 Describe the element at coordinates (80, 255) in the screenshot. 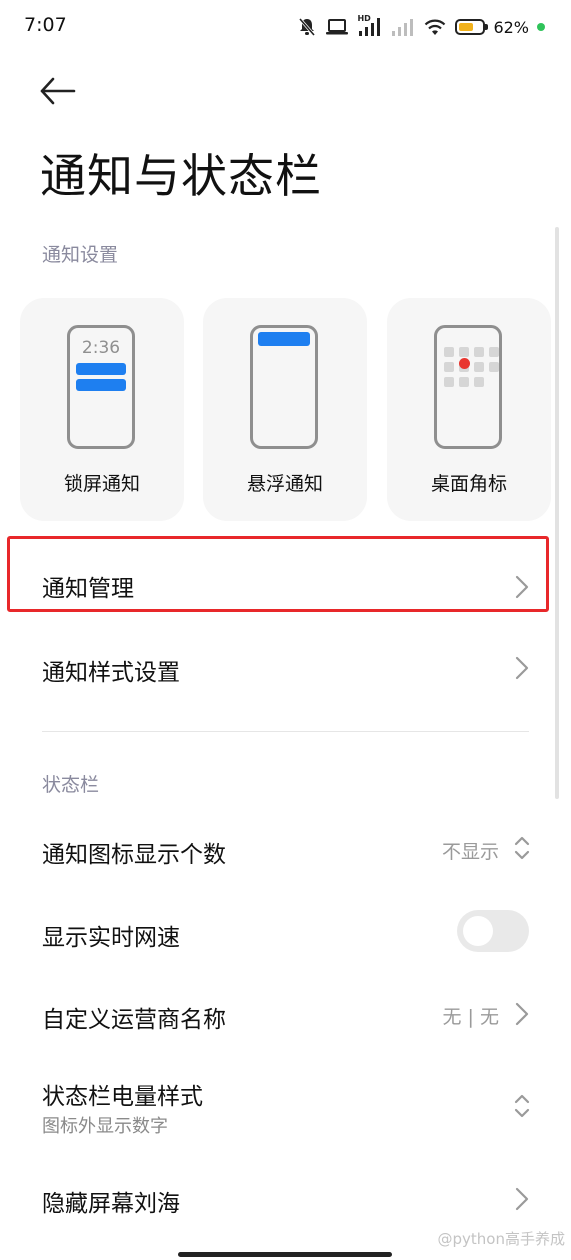

I see `section-header-notification-settings: 通知设置` at that location.